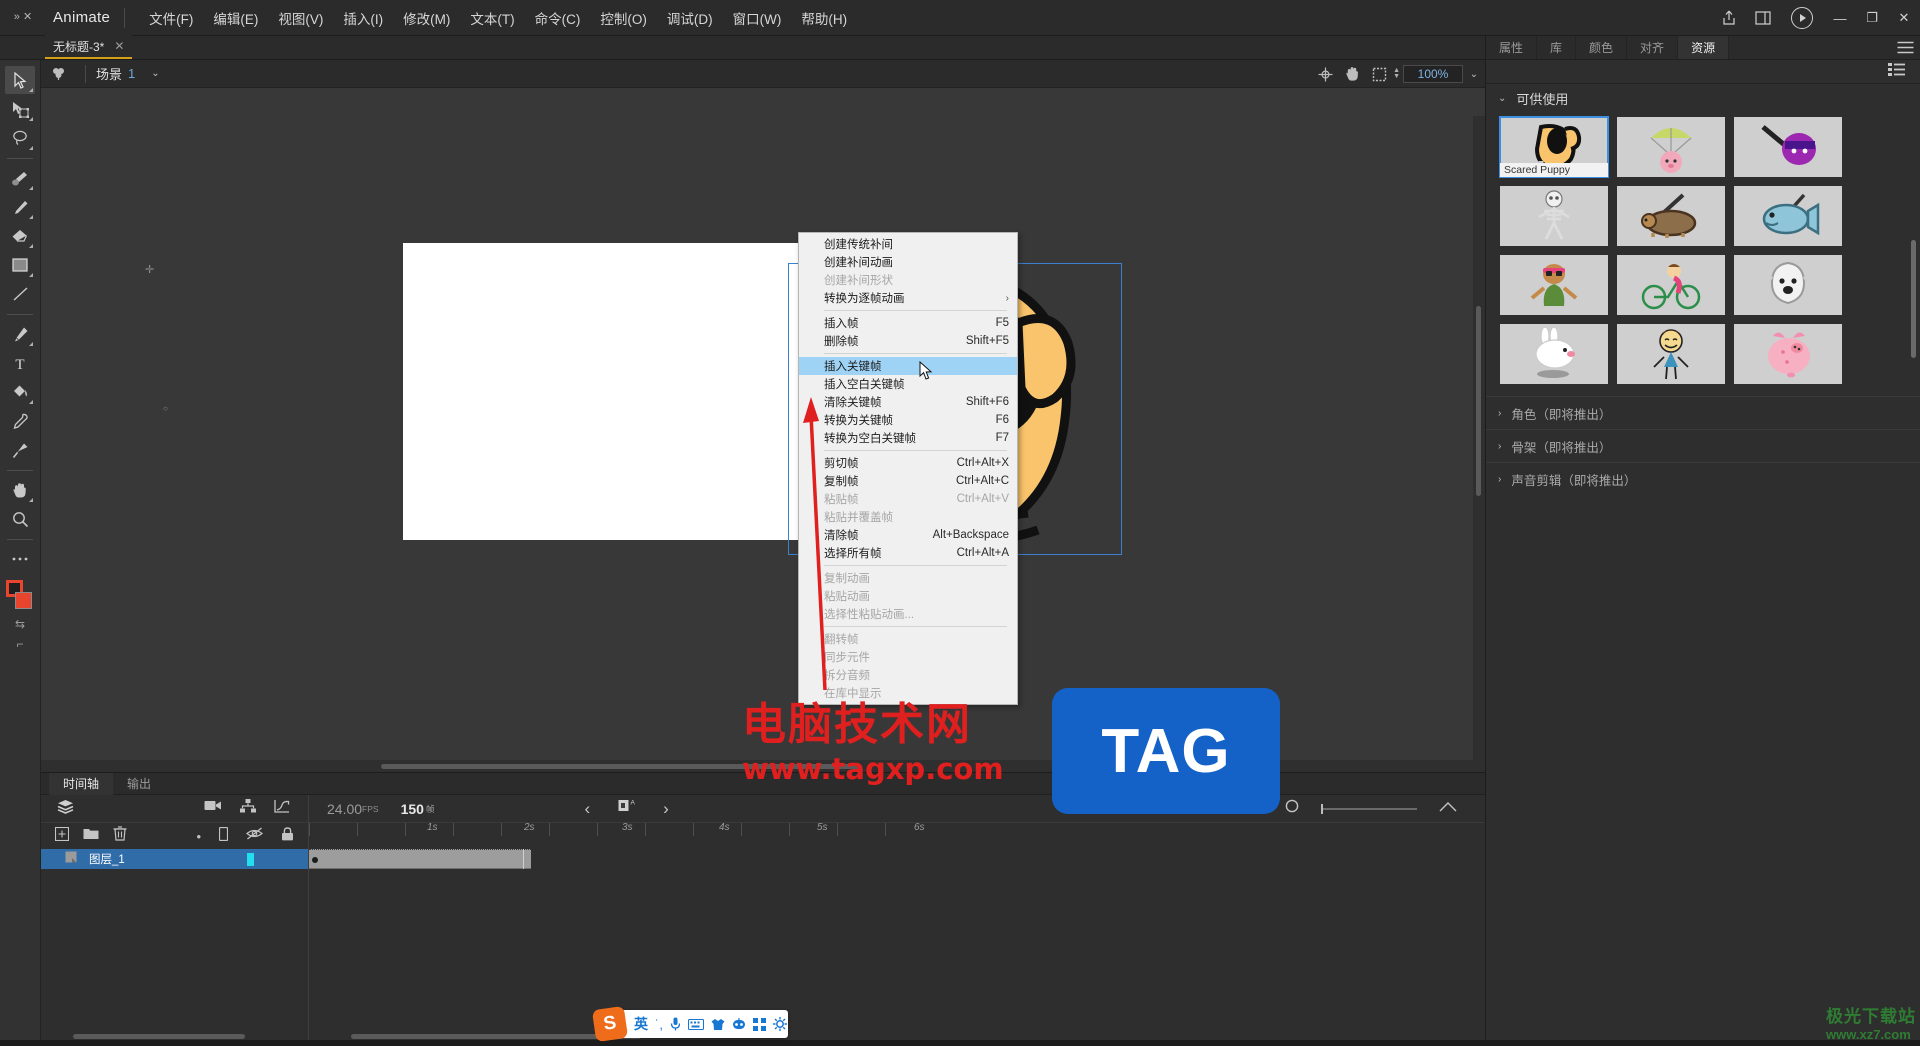 Image resolution: width=1920 pixels, height=1046 pixels. I want to click on lasso-tool, so click(20, 138).